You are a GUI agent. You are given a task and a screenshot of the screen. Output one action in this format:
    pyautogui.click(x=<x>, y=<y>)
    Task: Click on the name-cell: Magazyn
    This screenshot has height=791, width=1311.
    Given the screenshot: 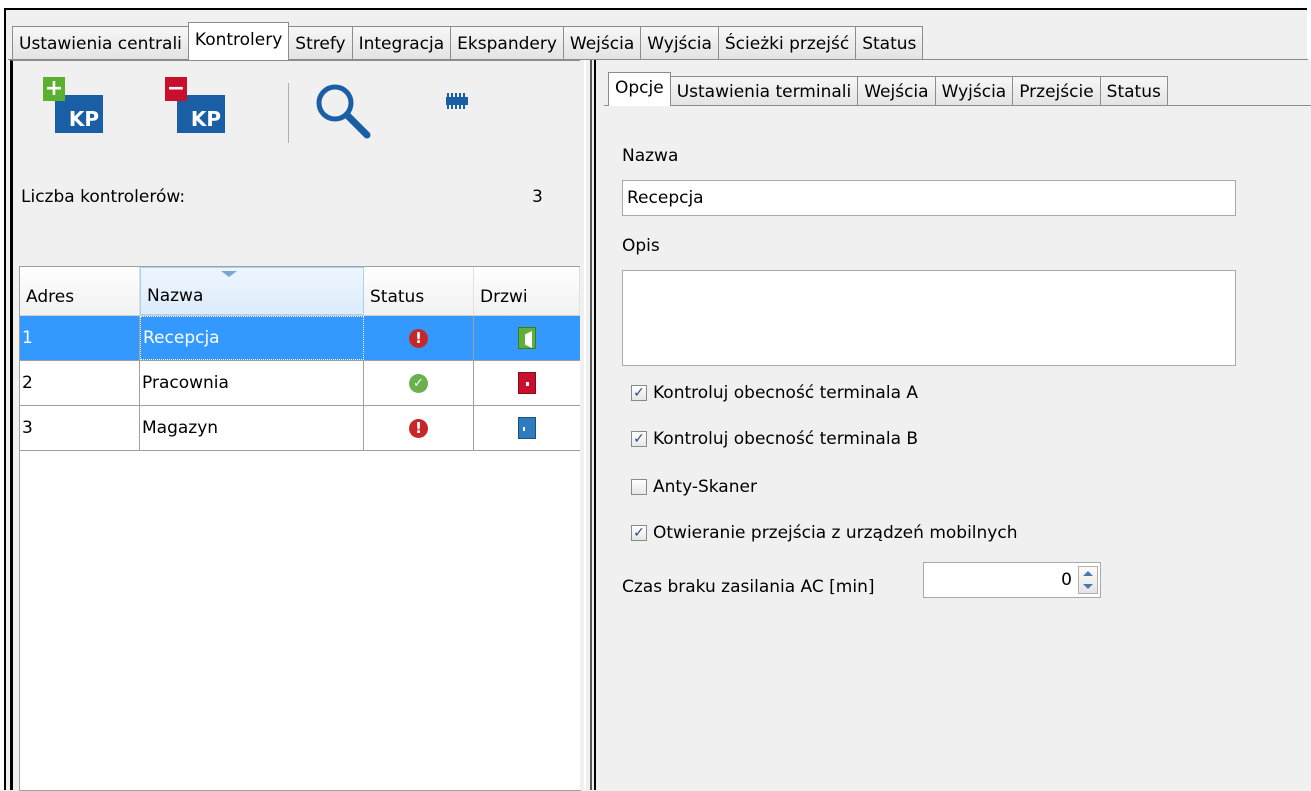 What is the action you would take?
    pyautogui.click(x=252, y=428)
    